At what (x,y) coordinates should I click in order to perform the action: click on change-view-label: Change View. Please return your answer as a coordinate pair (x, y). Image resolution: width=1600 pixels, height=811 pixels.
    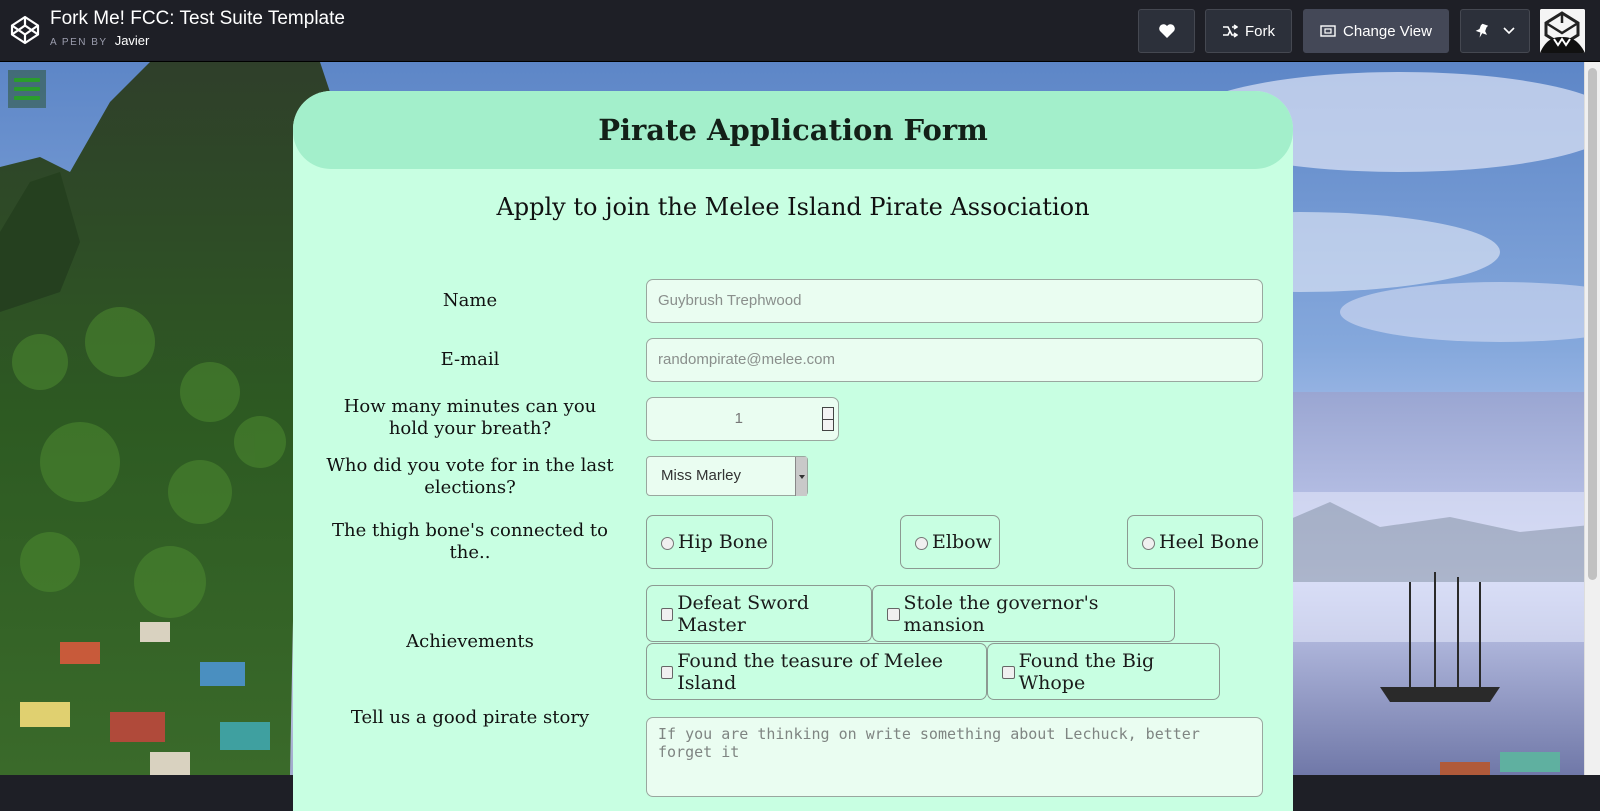
    Looking at the image, I should click on (1387, 31).